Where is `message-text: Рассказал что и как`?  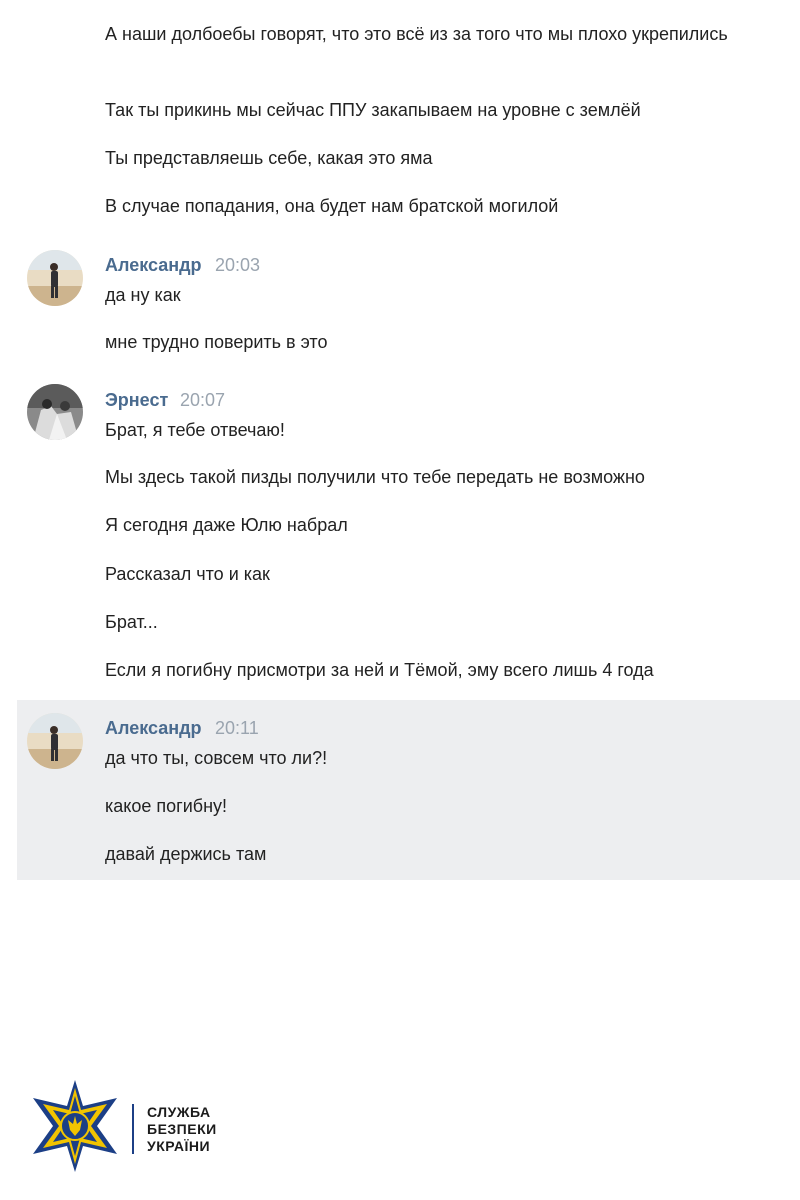
message-text: Рассказал что и как is located at coordinates (187, 574).